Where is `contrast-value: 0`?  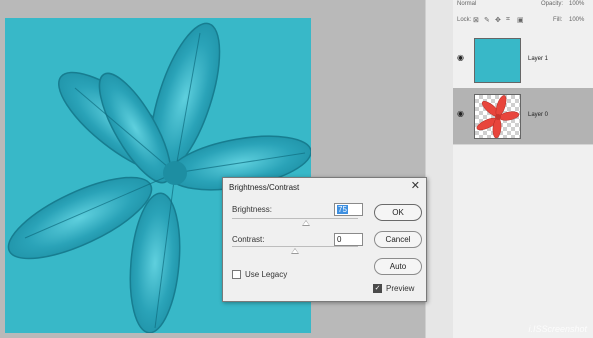 contrast-value: 0 is located at coordinates (339, 239).